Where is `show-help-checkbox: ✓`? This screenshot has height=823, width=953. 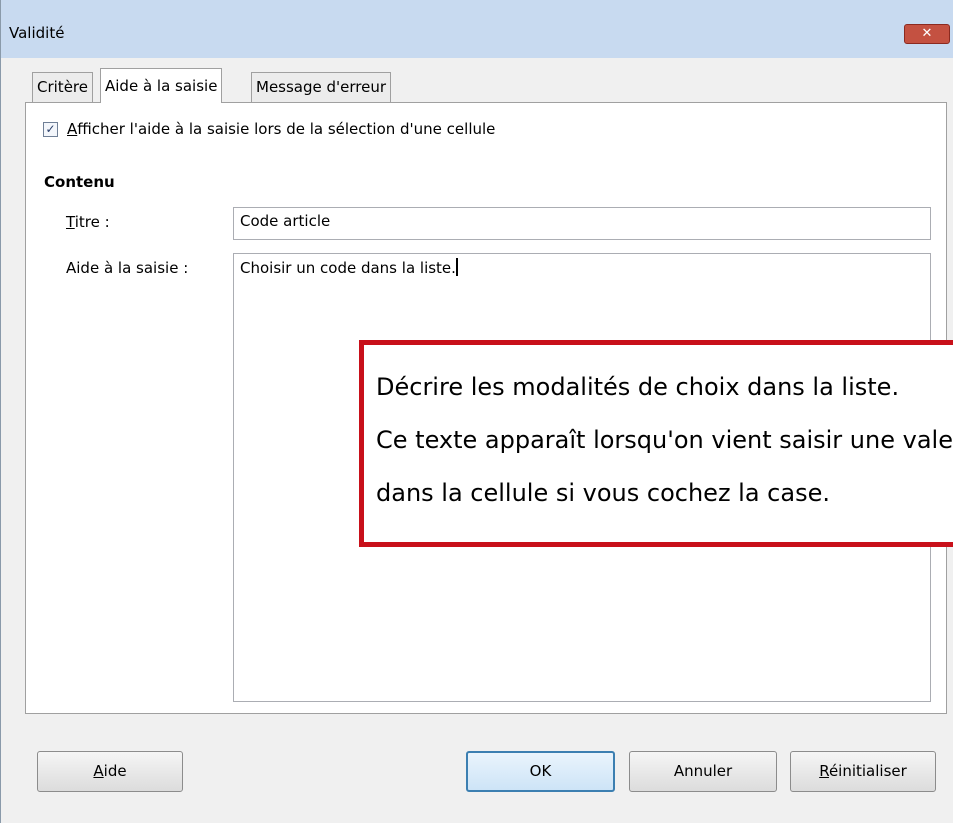 show-help-checkbox: ✓ is located at coordinates (50, 129).